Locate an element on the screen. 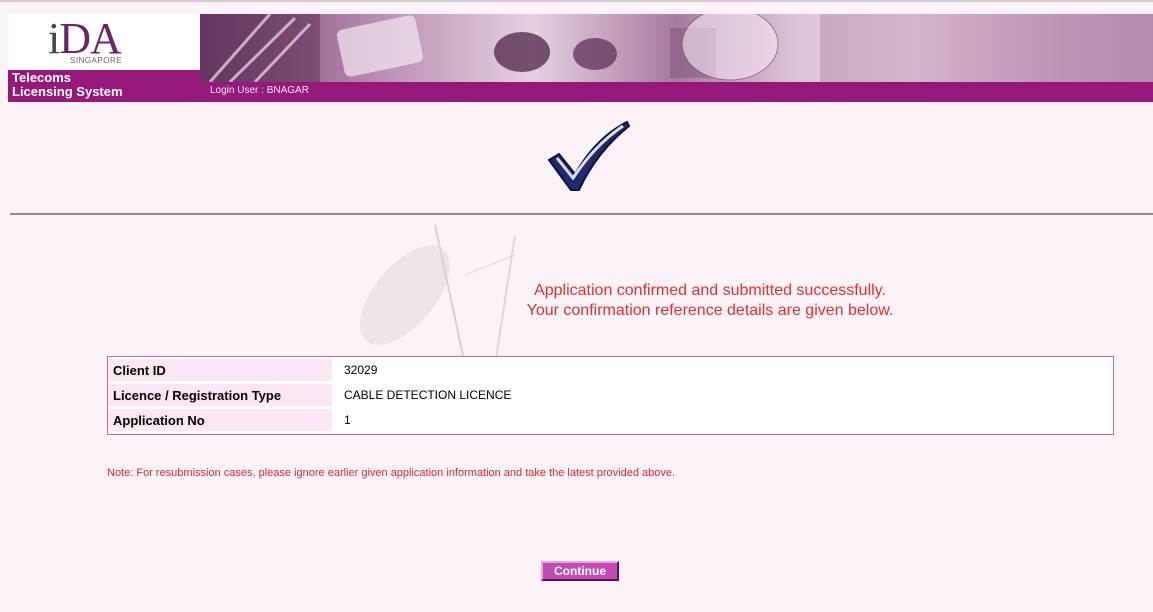  user-band: Login User : BNAGAR is located at coordinates (676, 92).